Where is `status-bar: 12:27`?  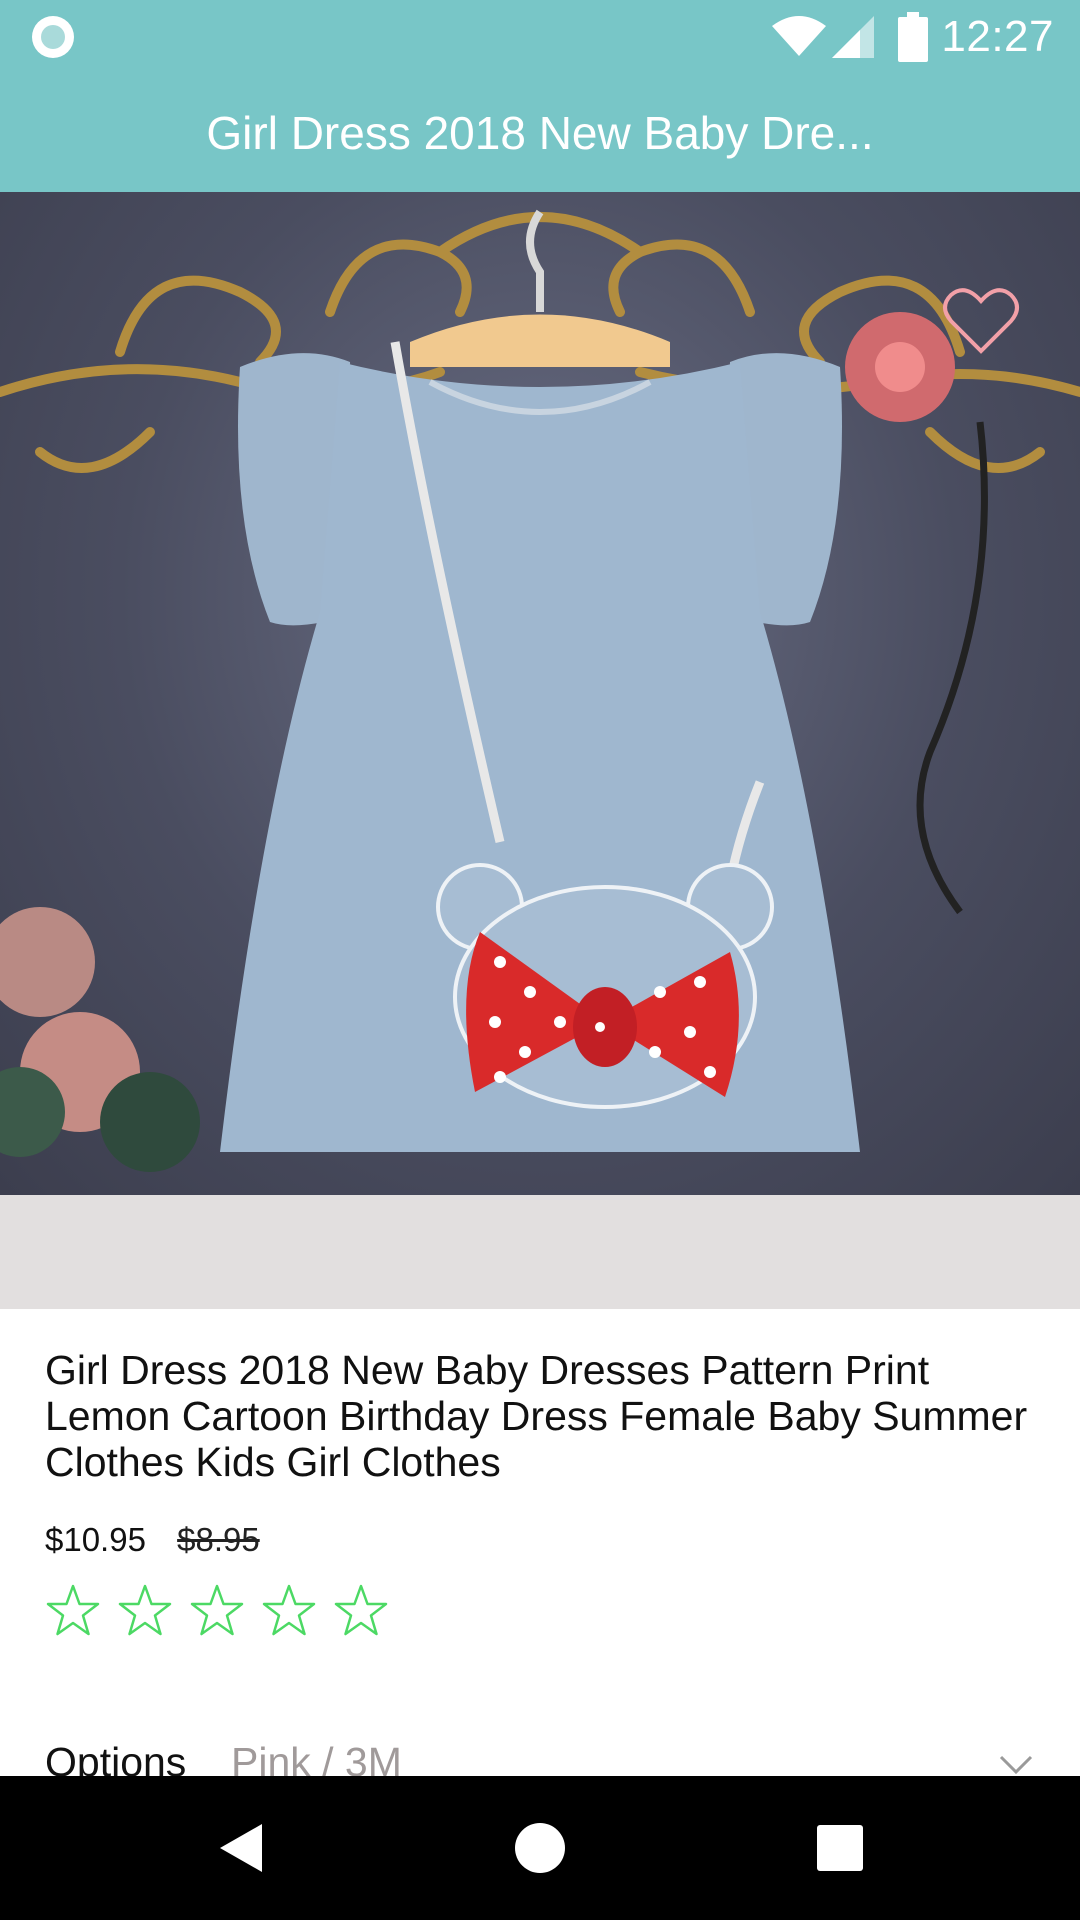
status-bar: 12:27 is located at coordinates (540, 37).